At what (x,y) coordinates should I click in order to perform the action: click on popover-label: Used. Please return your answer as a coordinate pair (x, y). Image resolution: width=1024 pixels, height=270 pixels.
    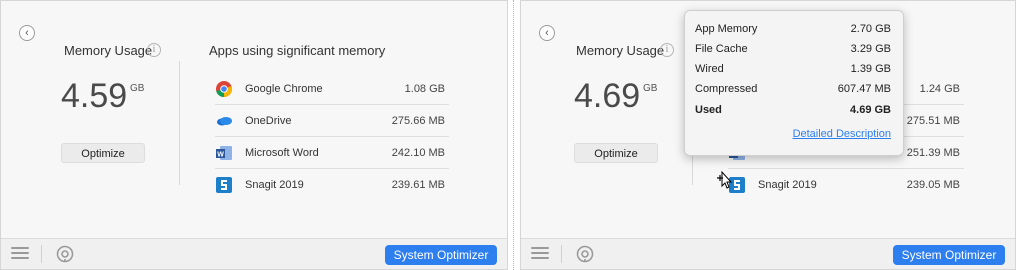
    Looking at the image, I should click on (708, 110).